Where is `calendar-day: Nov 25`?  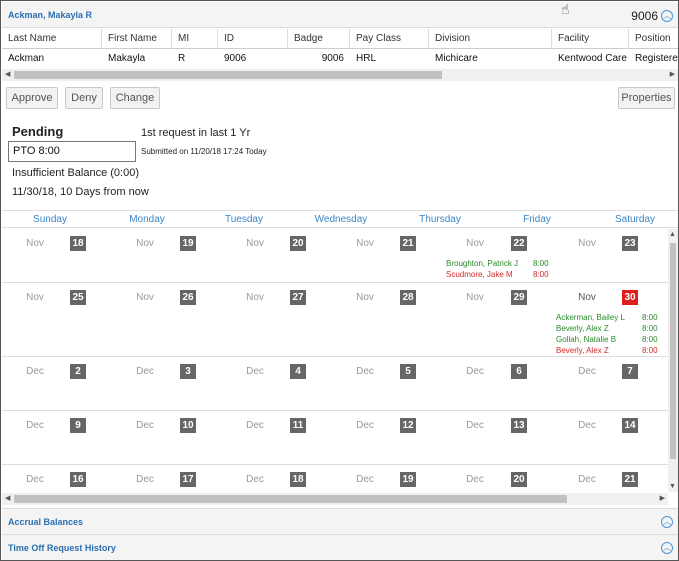
calendar-day: Nov 25 is located at coordinates (57, 319).